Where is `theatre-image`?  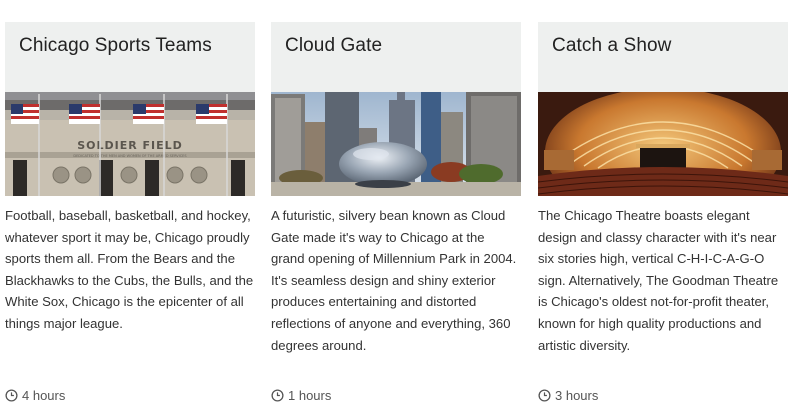 theatre-image is located at coordinates (663, 144).